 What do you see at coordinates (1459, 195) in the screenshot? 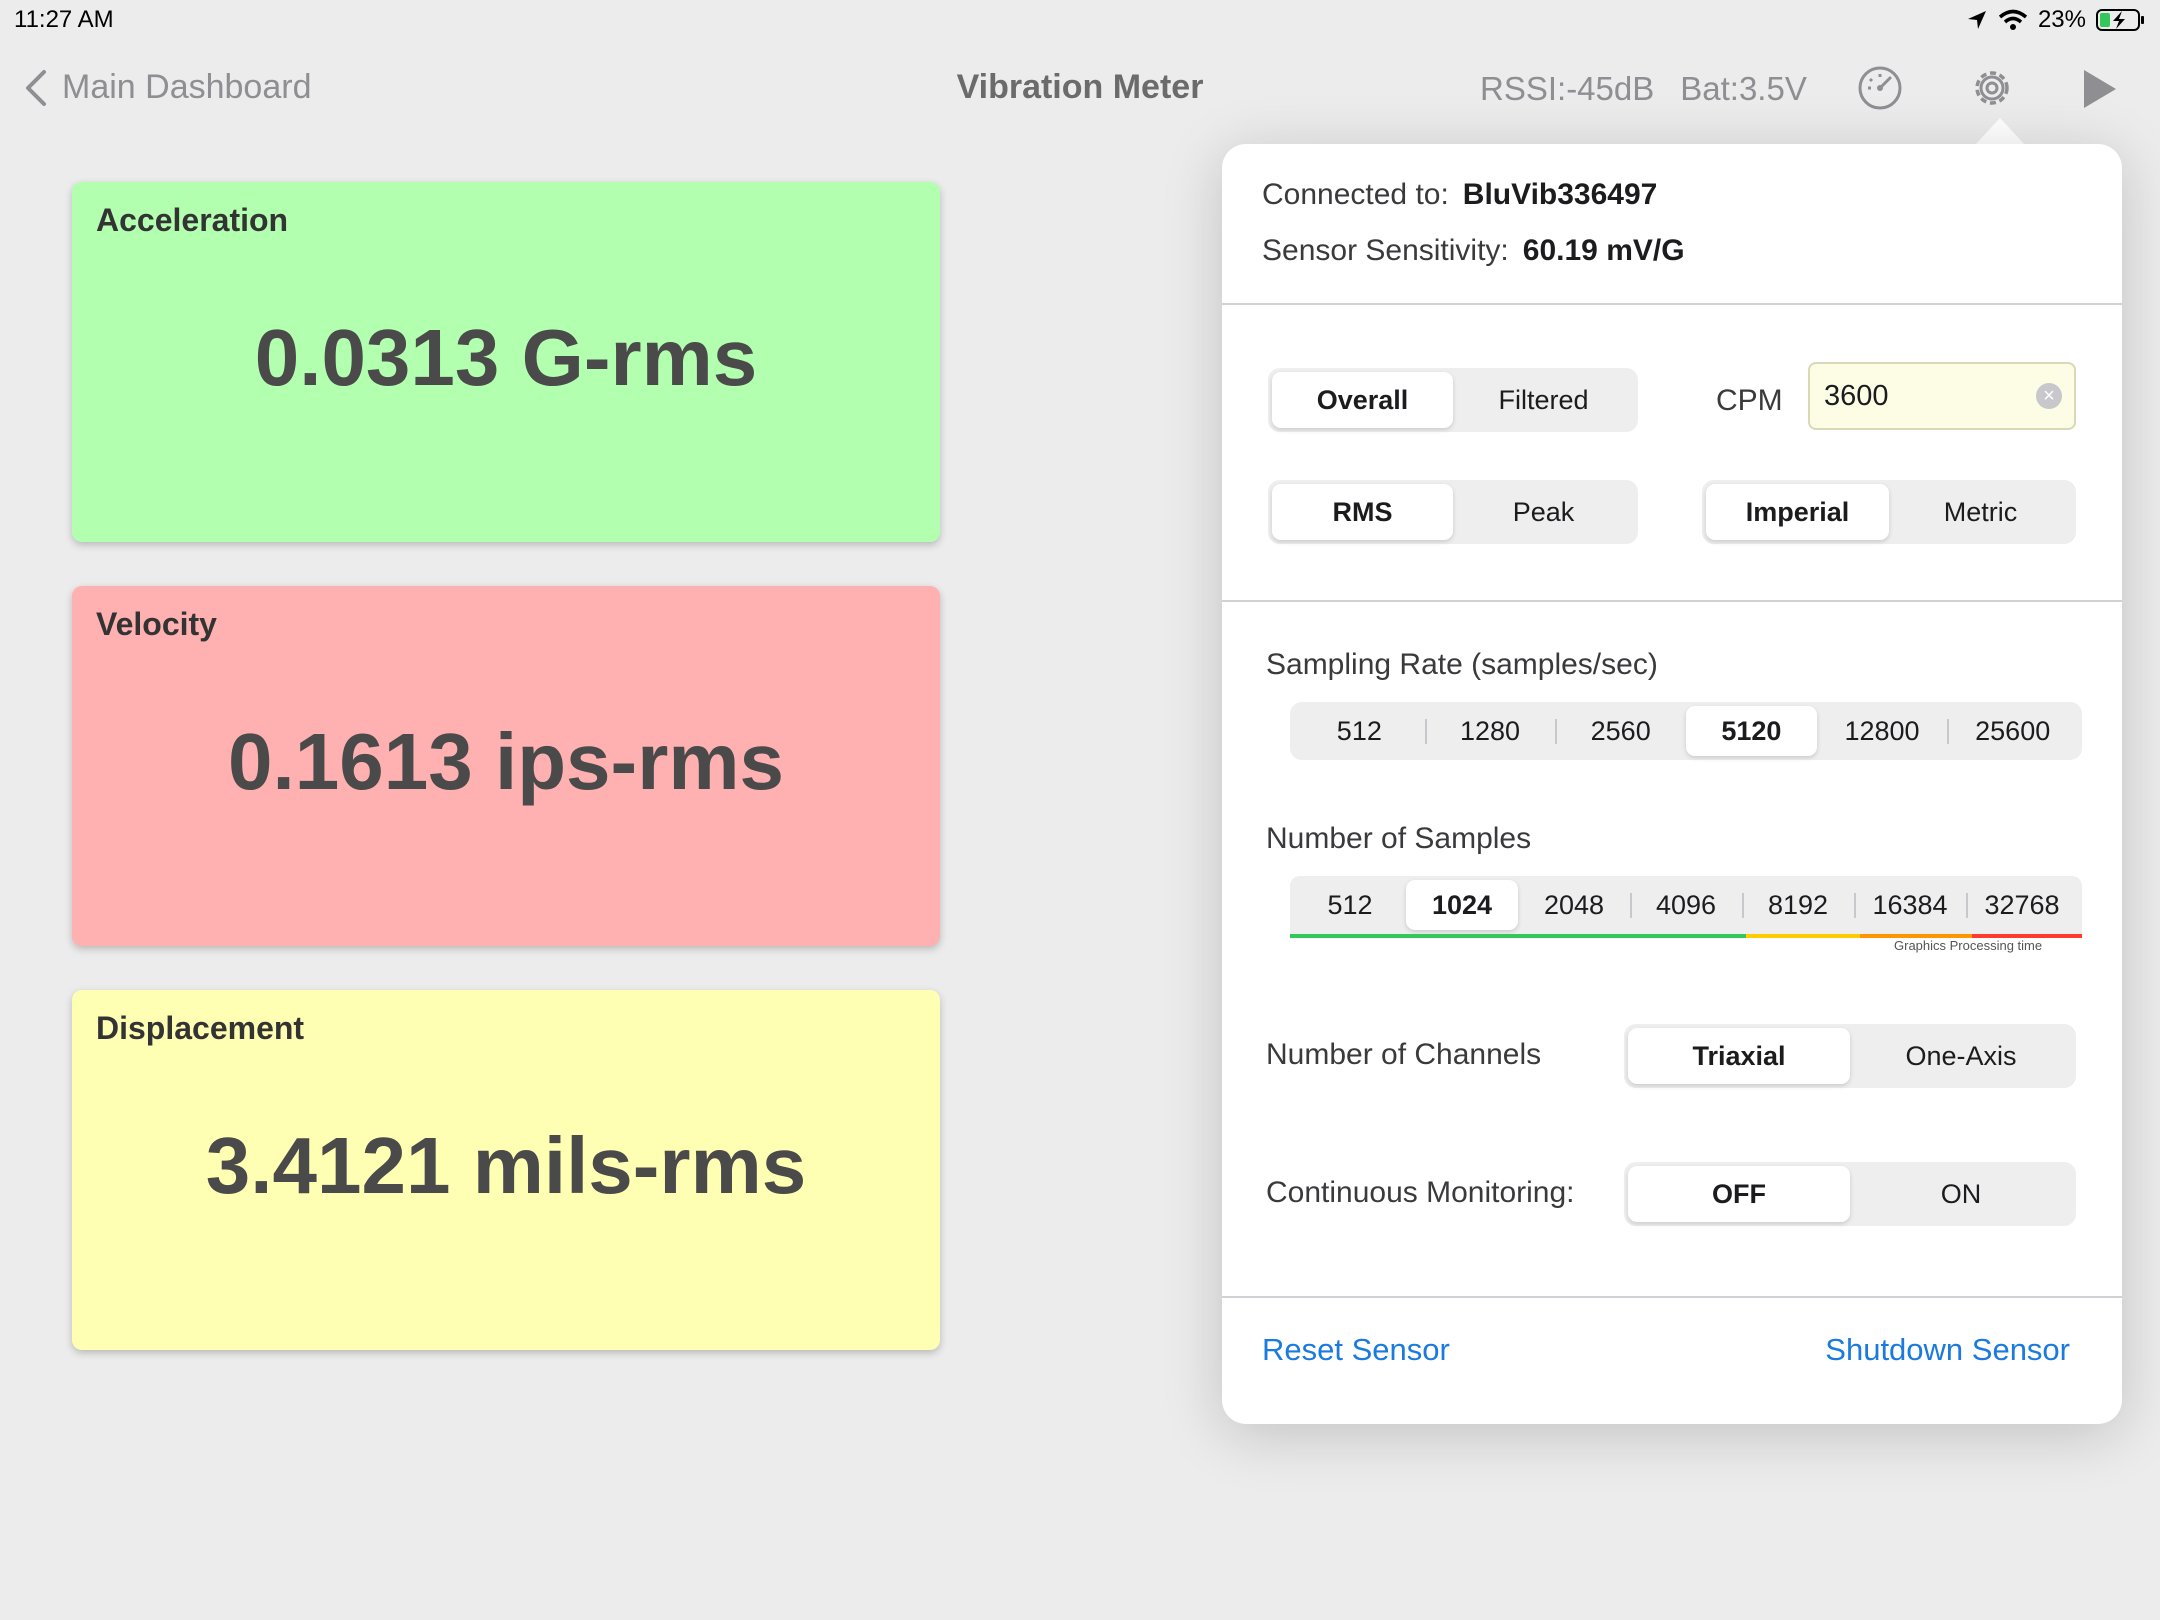
I see `connected-row: Connected to: BluVib336497` at bounding box center [1459, 195].